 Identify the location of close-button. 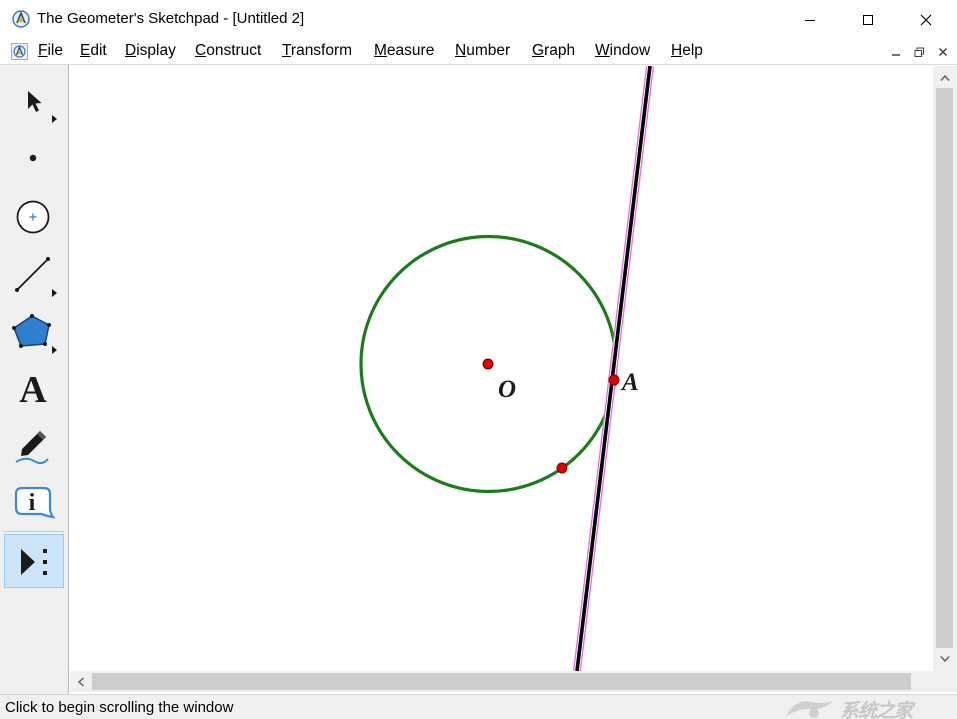
(926, 19).